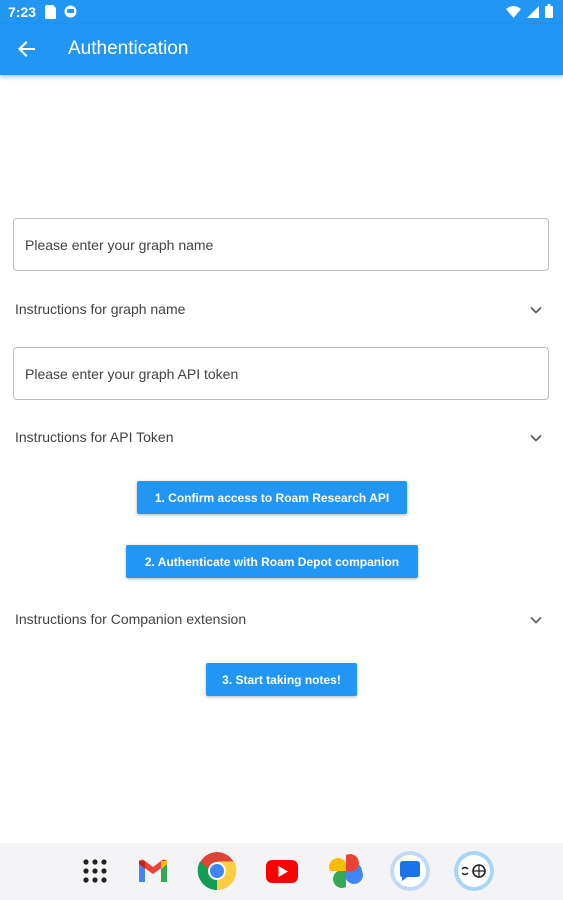  I want to click on messages-icon, so click(410, 871).